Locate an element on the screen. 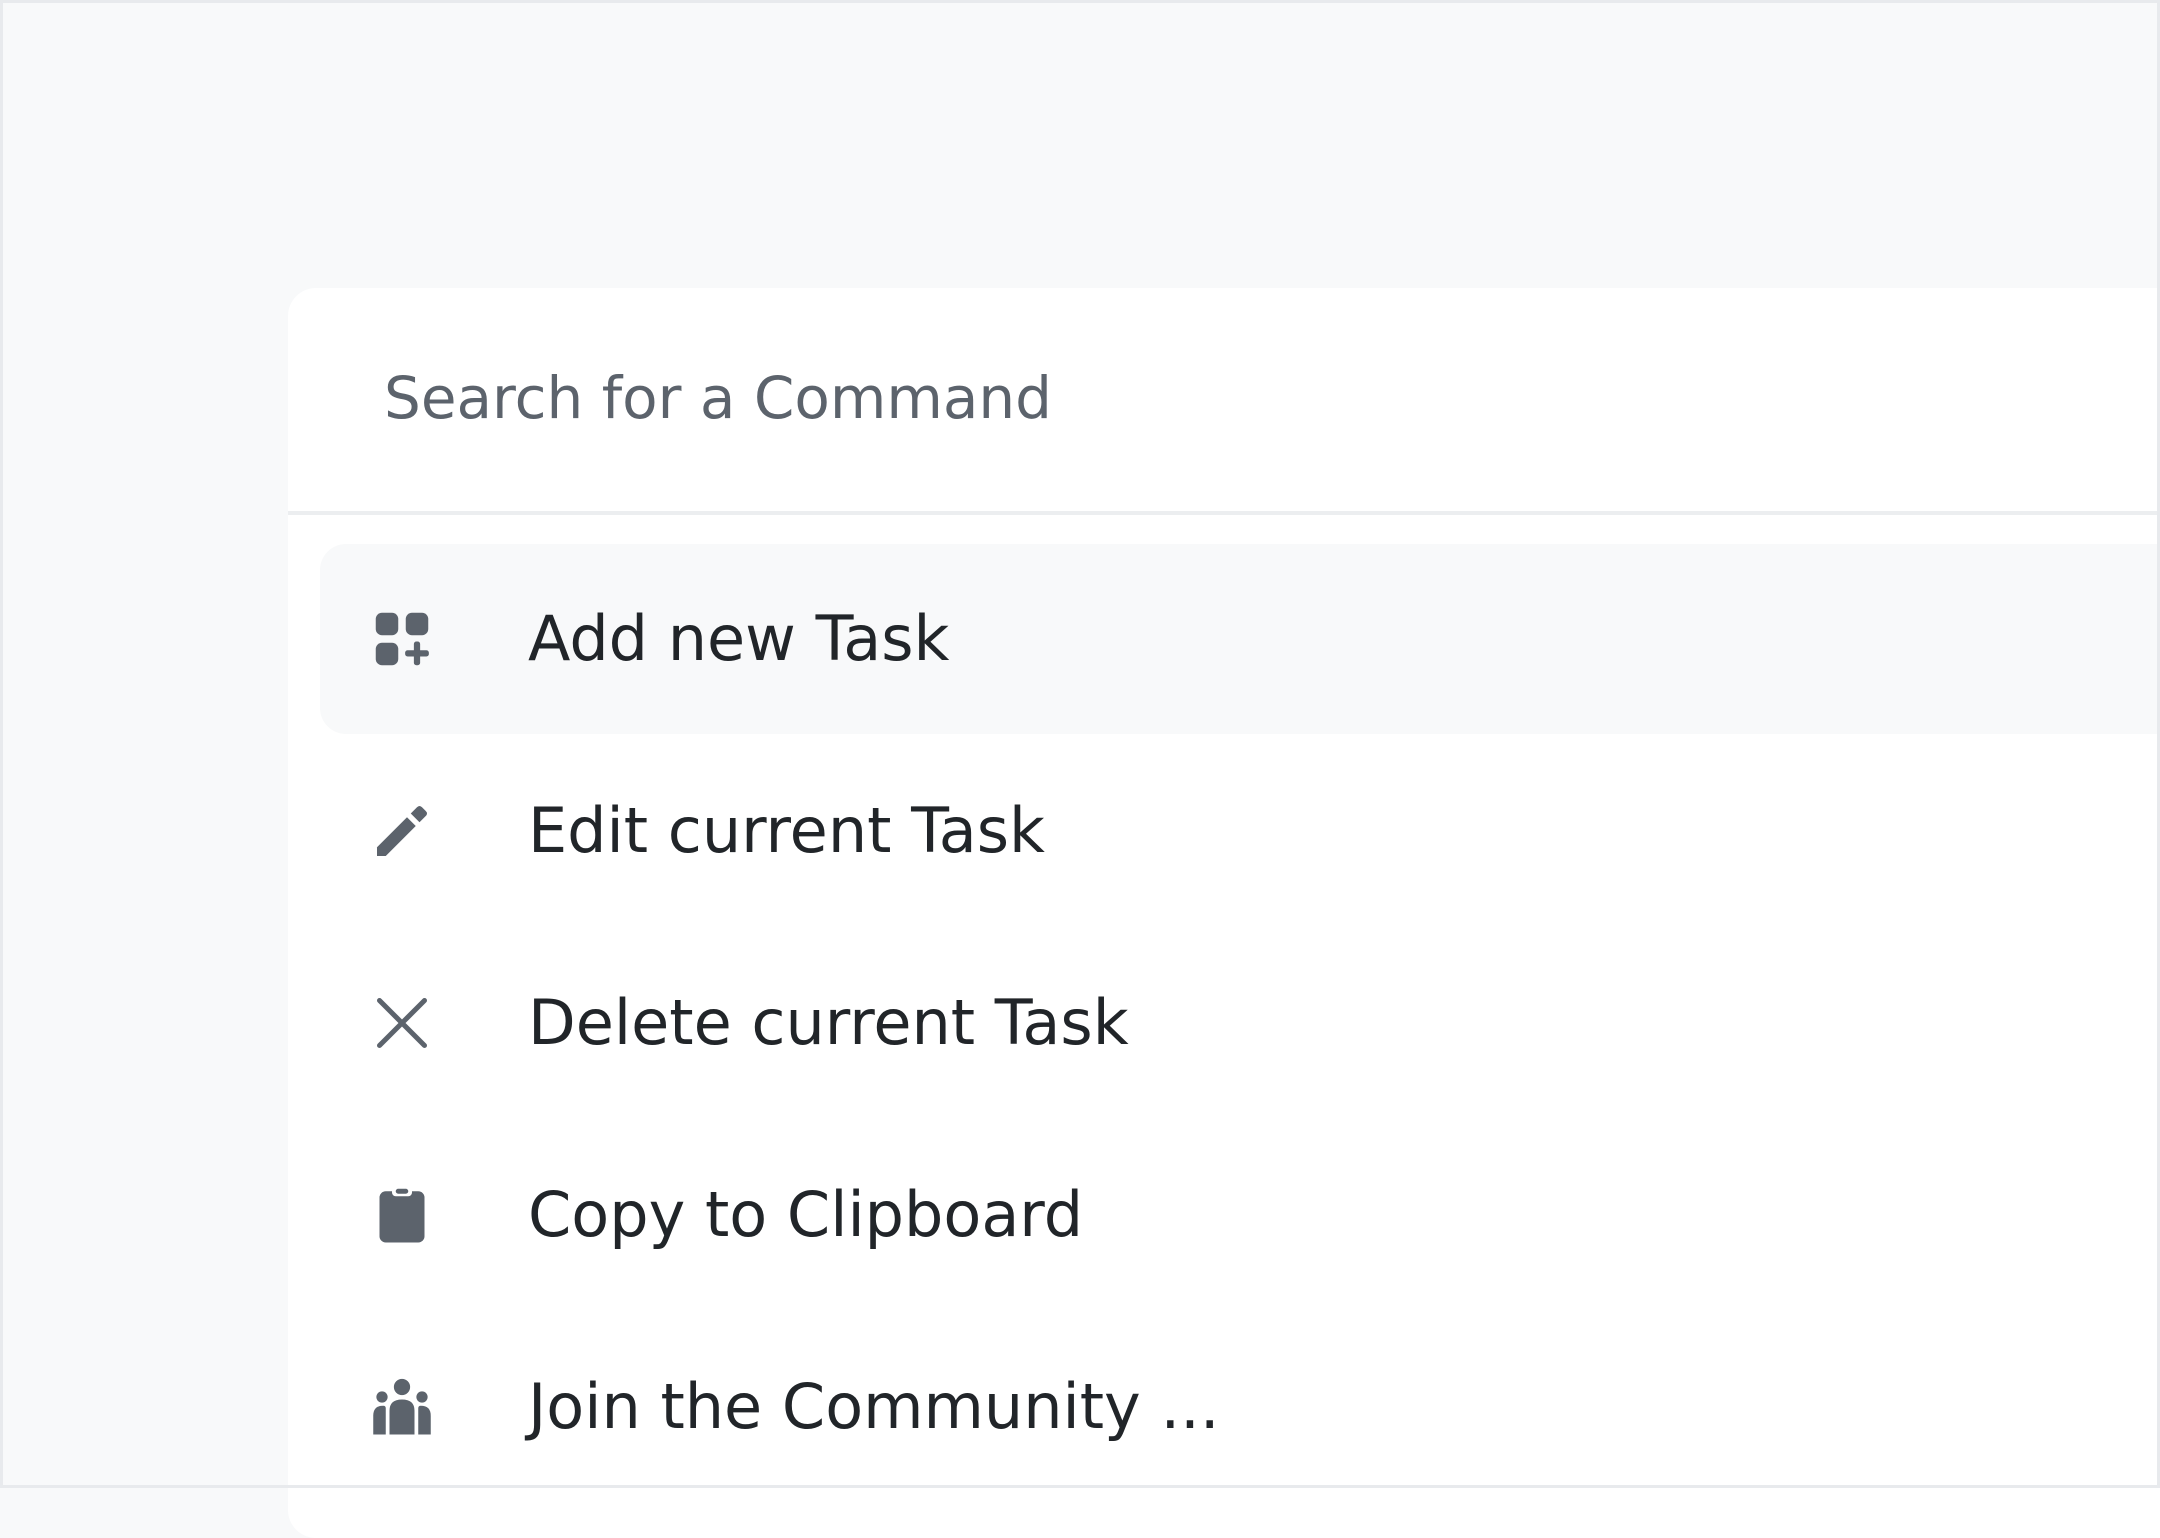  close-icon is located at coordinates (402, 1023).